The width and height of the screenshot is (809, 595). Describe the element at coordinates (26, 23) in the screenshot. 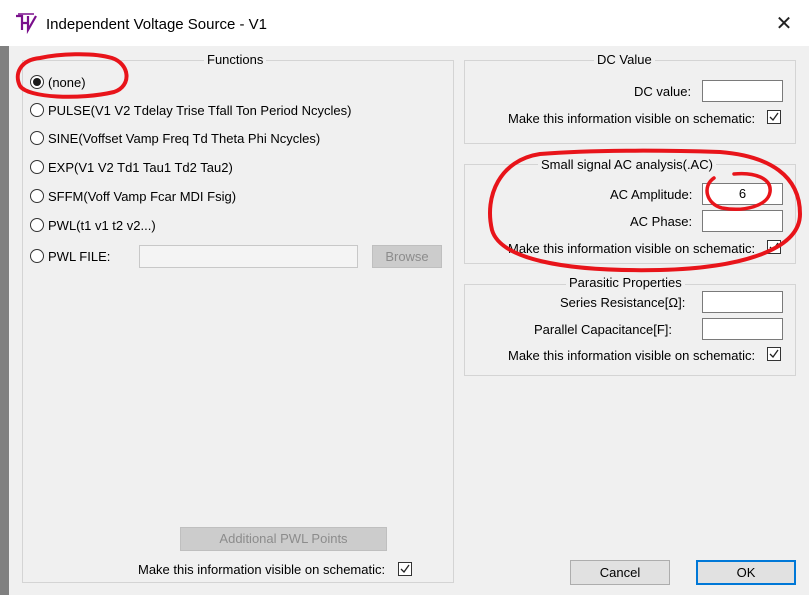

I see `ltspice-icon` at that location.